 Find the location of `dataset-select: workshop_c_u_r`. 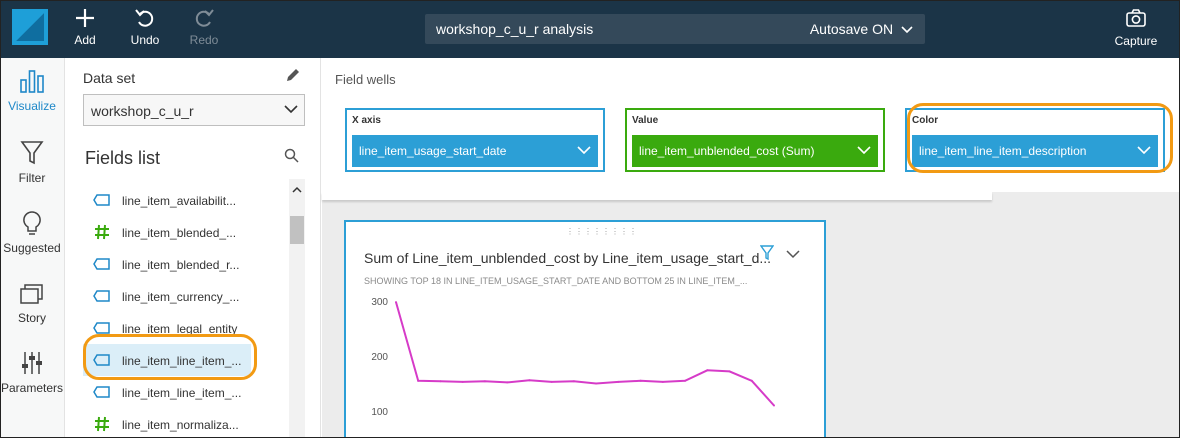

dataset-select: workshop_c_u_r is located at coordinates (194, 110).